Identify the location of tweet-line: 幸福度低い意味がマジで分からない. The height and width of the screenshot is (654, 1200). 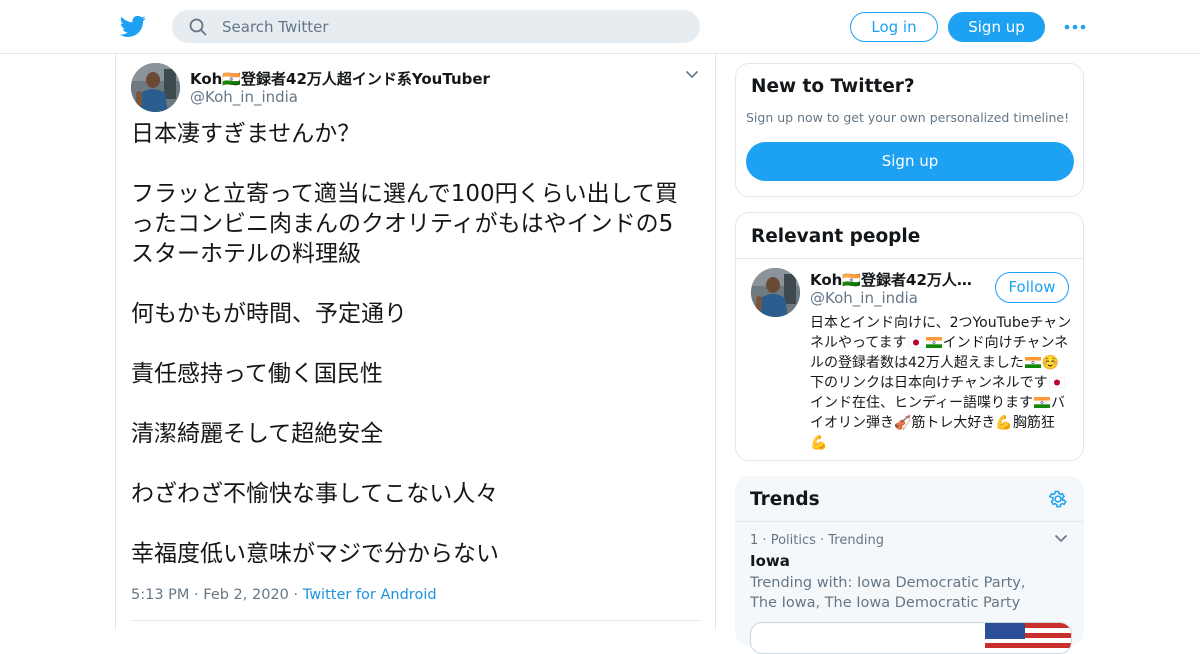
(315, 554).